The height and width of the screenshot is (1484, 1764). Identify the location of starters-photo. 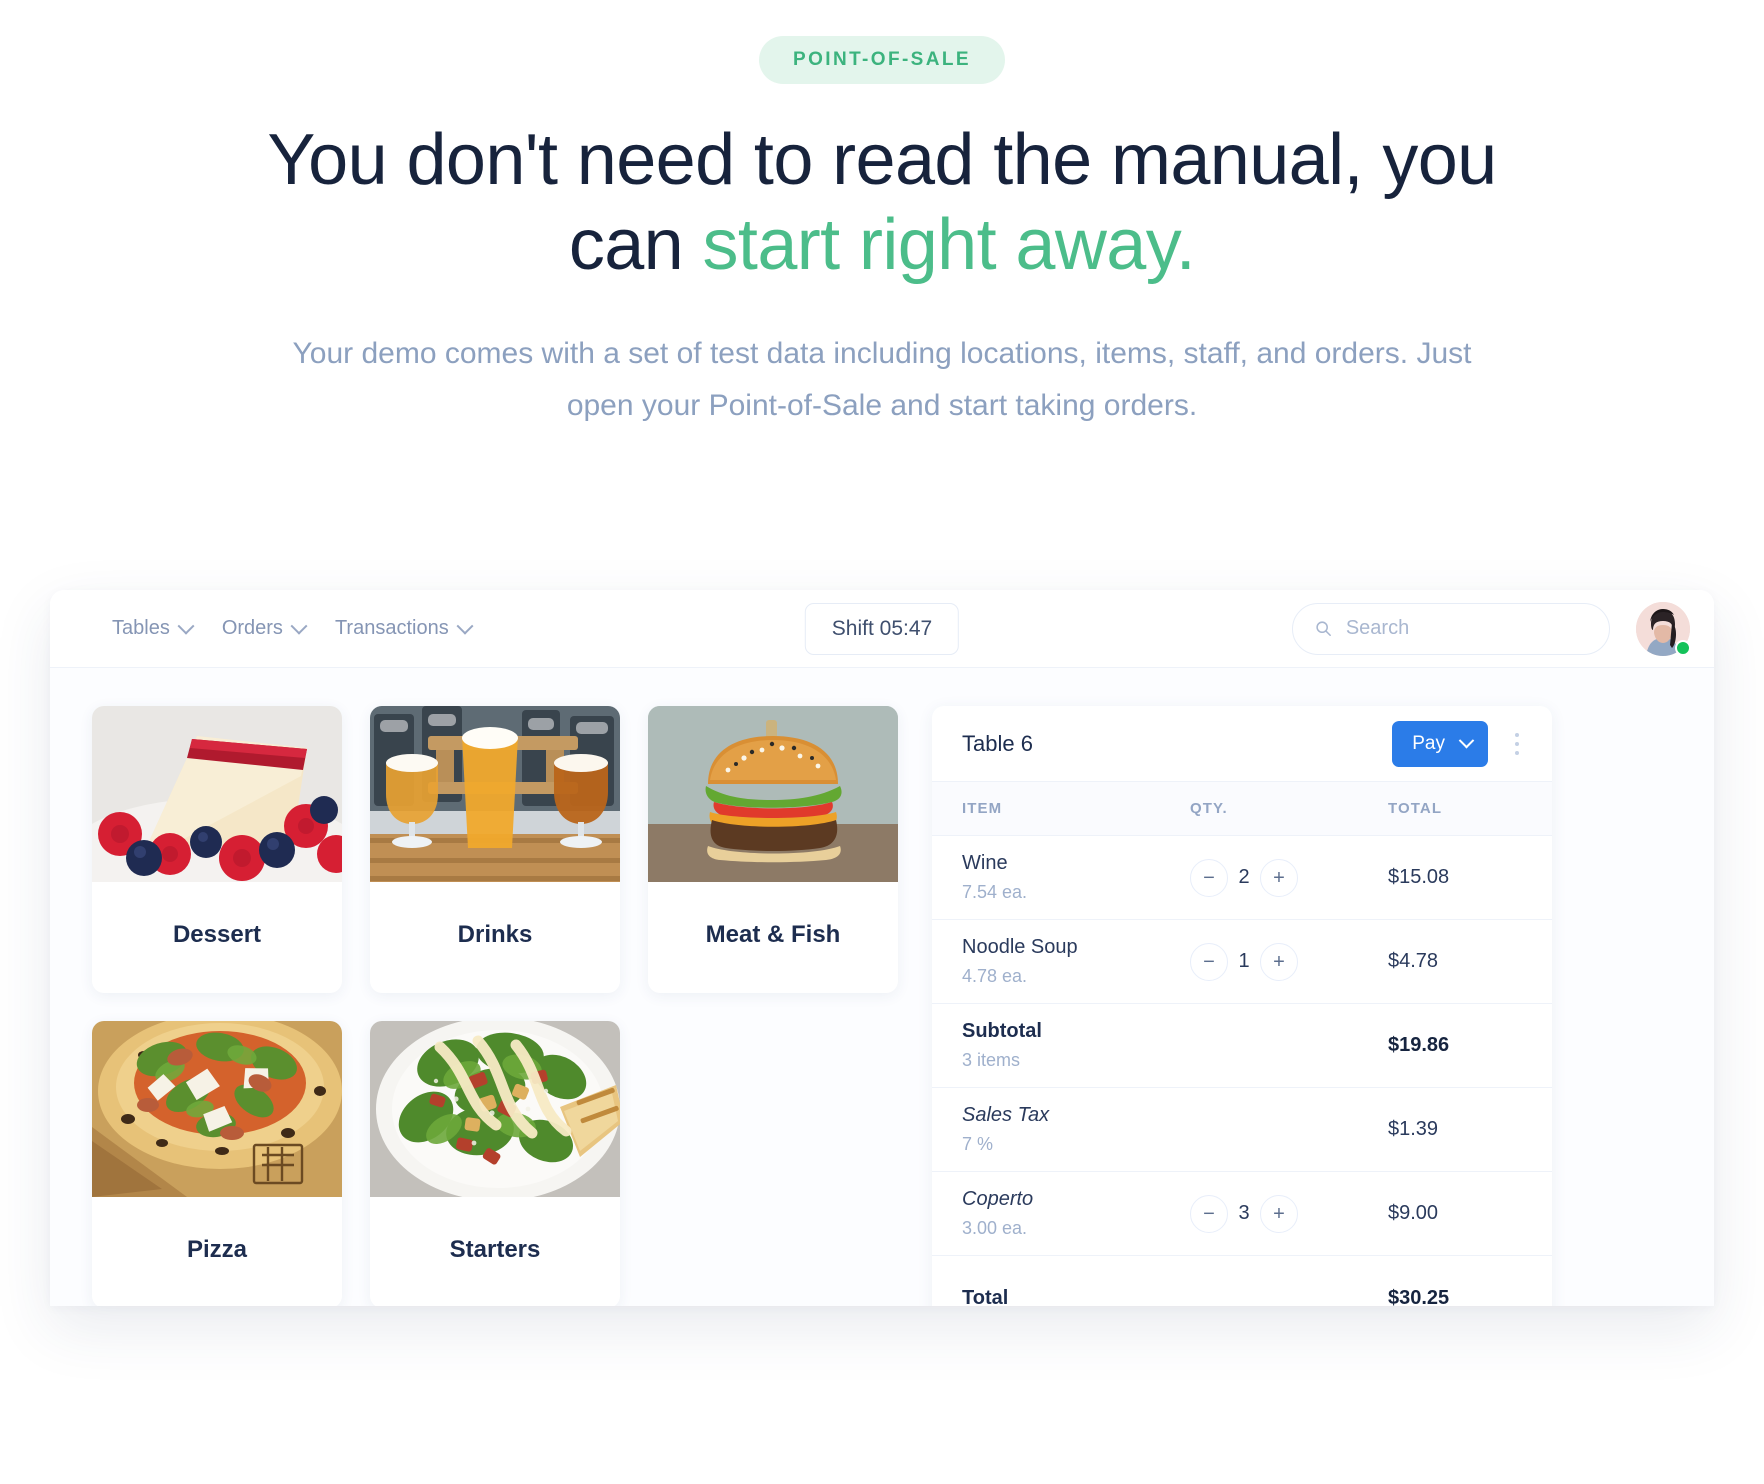
(495, 1109).